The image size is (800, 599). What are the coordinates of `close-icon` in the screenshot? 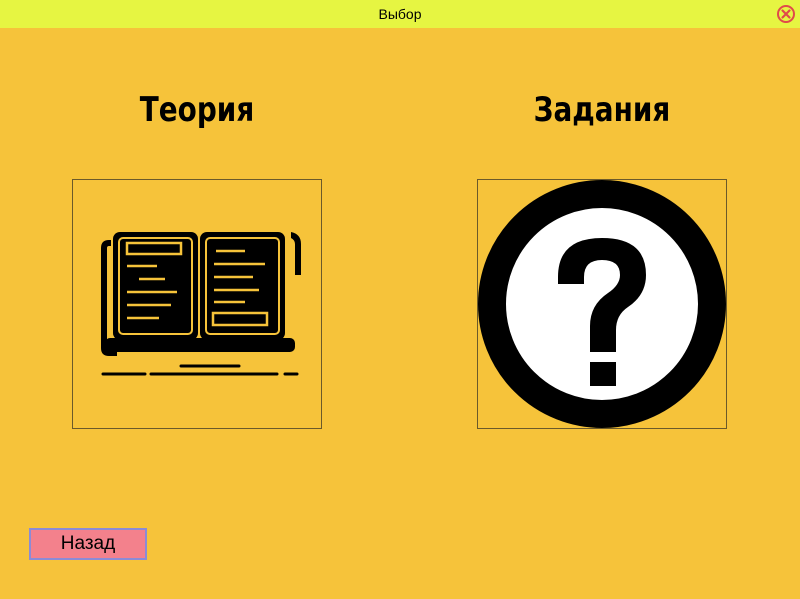 It's located at (786, 14).